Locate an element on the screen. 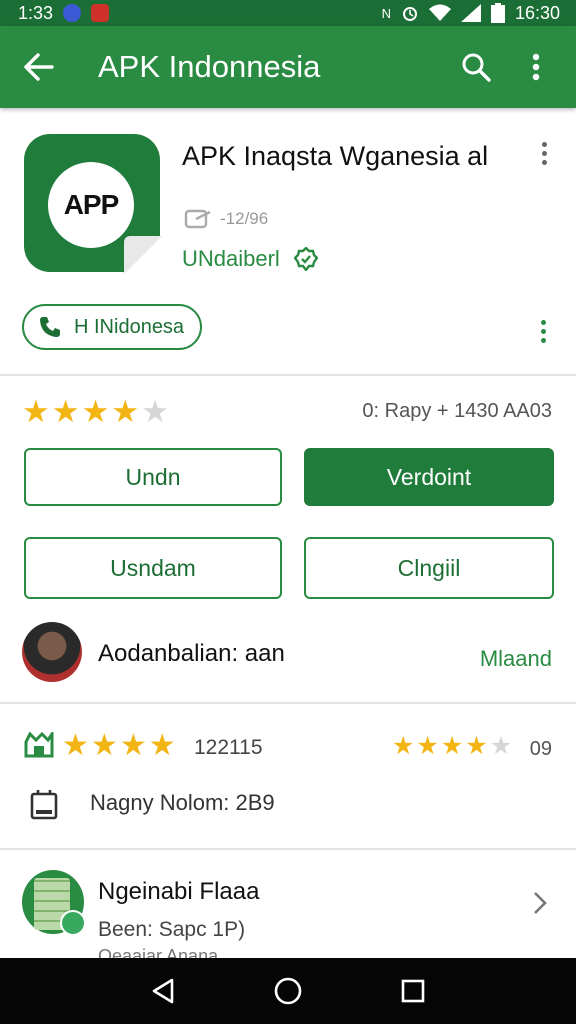 The image size is (576, 1024). nav-home-button is located at coordinates (288, 991).